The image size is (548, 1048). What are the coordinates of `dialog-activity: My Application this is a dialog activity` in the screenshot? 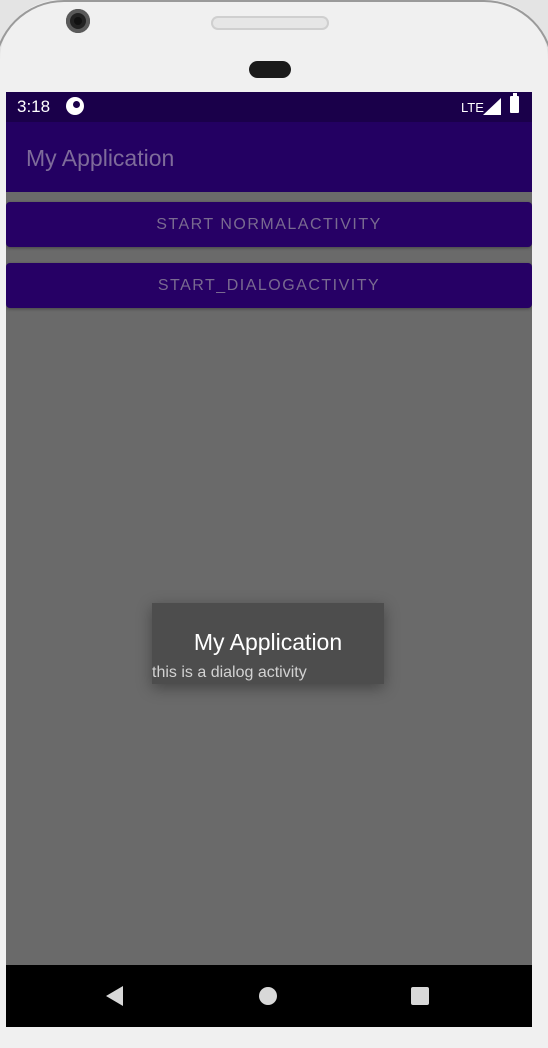 It's located at (268, 643).